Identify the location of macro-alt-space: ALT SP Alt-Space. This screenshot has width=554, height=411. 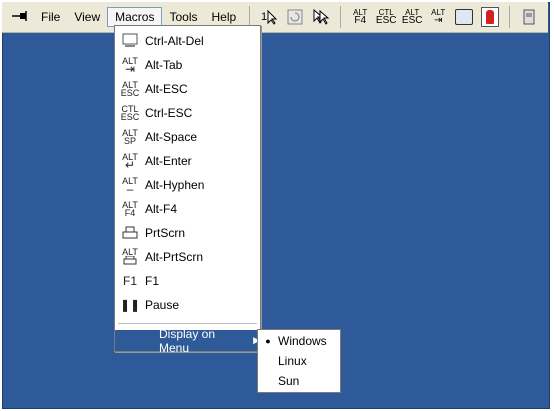
(187, 137).